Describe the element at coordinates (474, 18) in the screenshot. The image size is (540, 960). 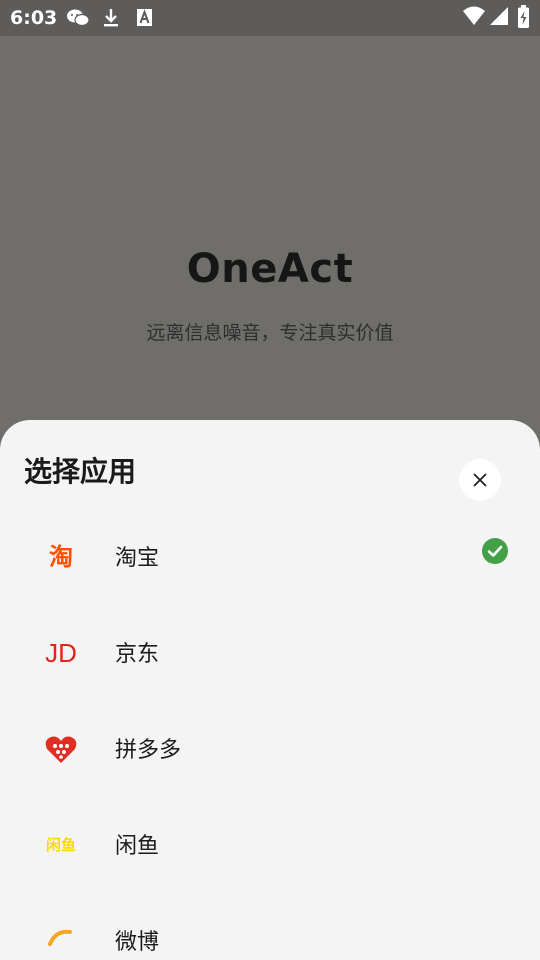
I see `wifi-icon` at that location.